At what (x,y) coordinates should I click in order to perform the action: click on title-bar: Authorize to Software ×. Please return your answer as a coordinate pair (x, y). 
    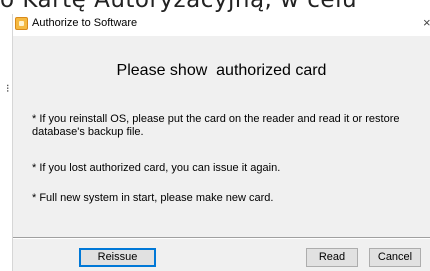
    Looking at the image, I should click on (221, 25).